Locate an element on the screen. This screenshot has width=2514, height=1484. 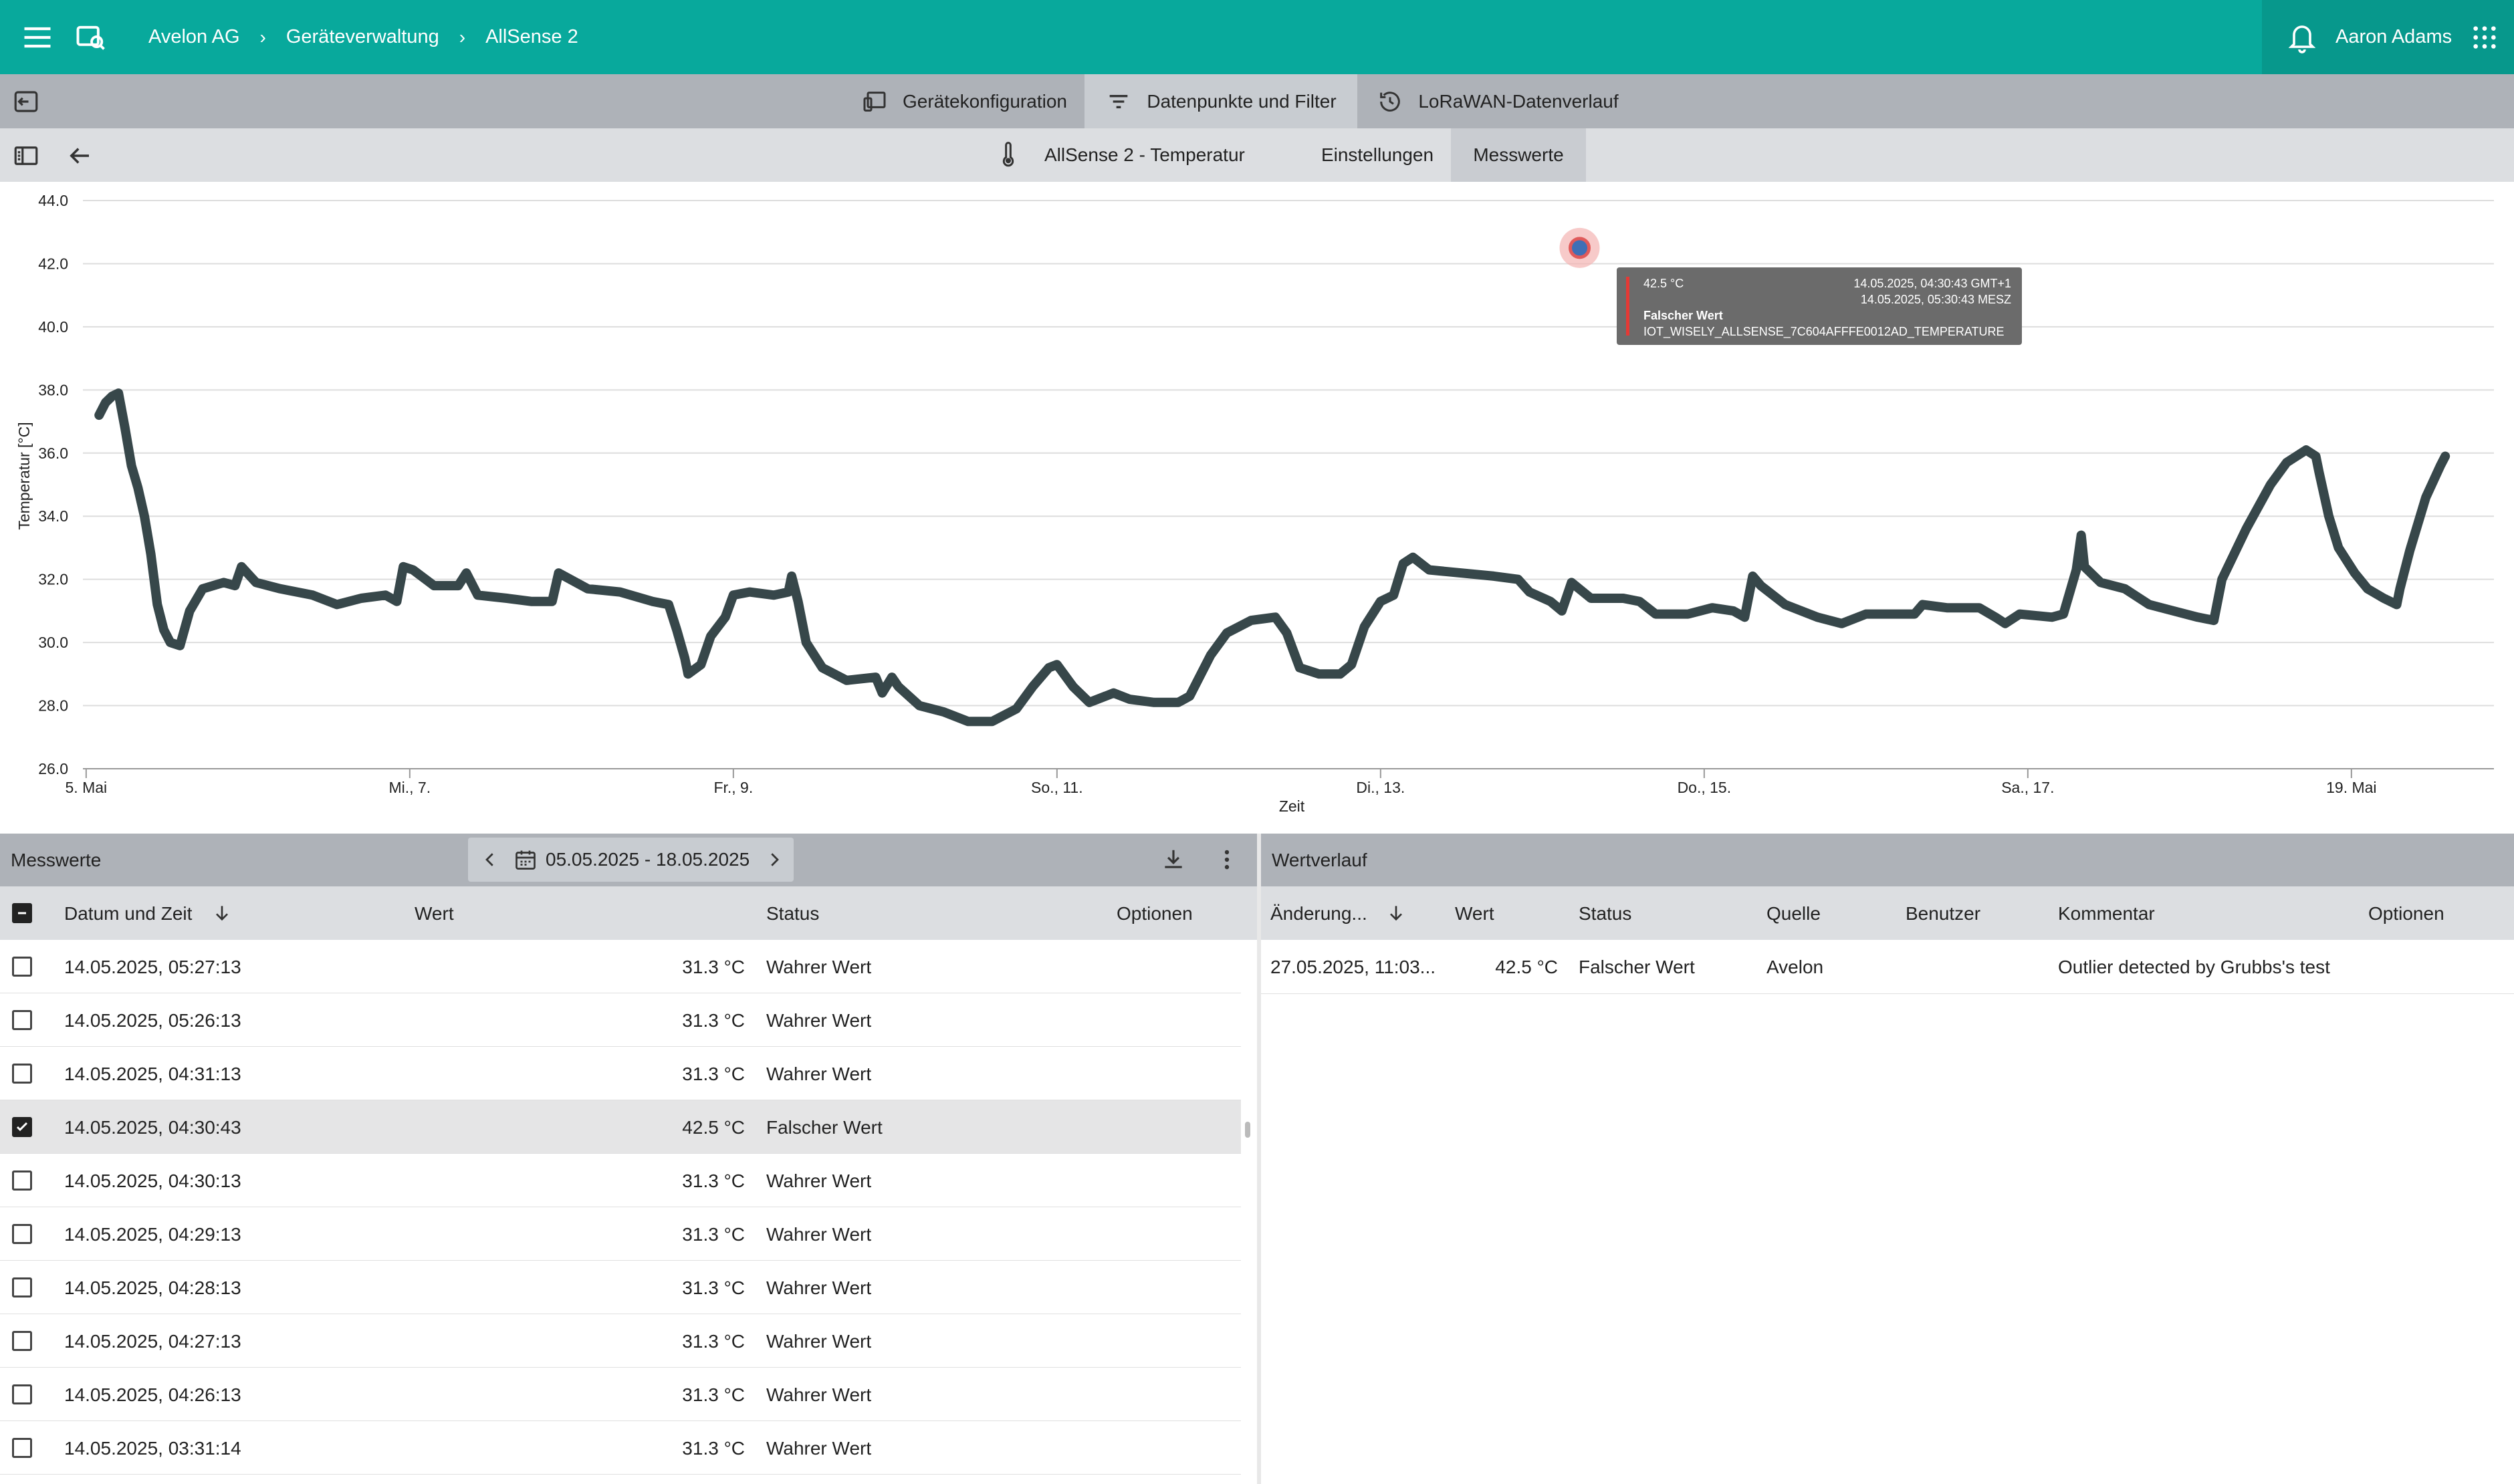
history-status: Falscher Wert is located at coordinates (1637, 967).